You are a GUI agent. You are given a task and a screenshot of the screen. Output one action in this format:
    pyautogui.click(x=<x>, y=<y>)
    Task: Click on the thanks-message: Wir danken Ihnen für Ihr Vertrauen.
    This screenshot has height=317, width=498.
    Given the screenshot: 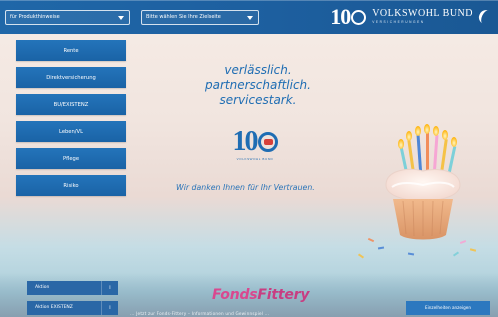 What is the action you would take?
    pyautogui.click(x=245, y=187)
    